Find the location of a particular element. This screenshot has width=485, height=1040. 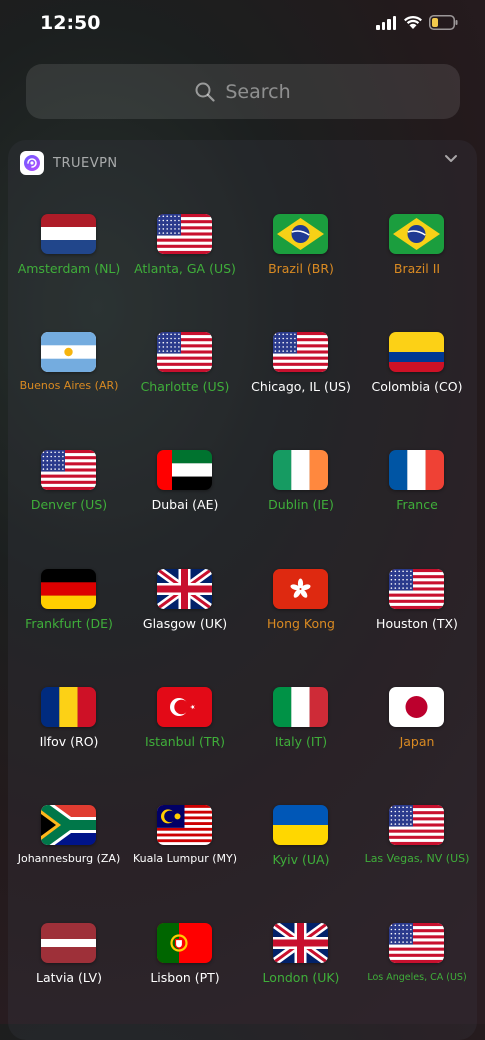

server-item: London (UK) is located at coordinates (301, 971).